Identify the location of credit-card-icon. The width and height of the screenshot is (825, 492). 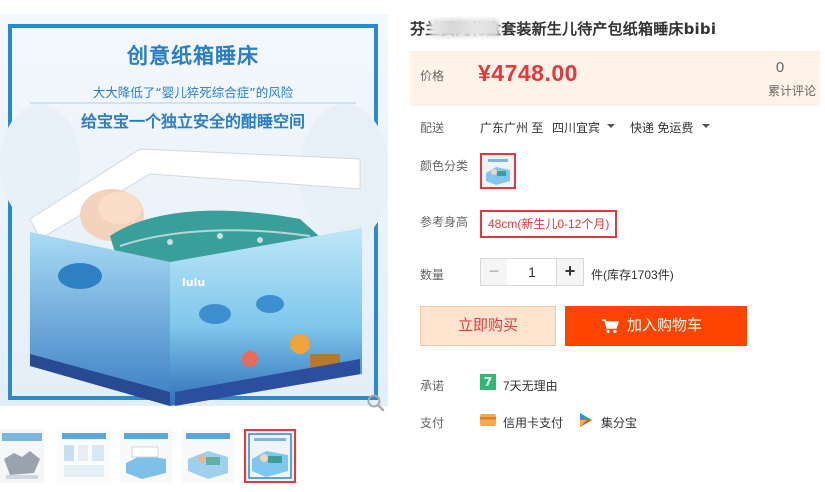
(488, 420).